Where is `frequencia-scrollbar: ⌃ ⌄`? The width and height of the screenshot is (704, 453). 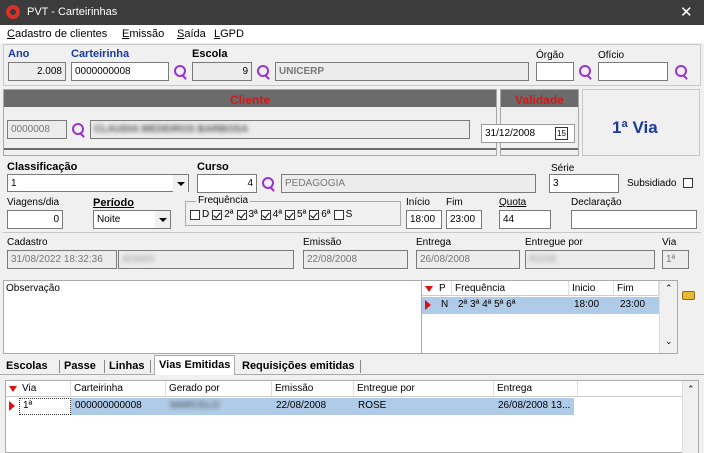 frequencia-scrollbar: ⌃ ⌄ is located at coordinates (668, 317).